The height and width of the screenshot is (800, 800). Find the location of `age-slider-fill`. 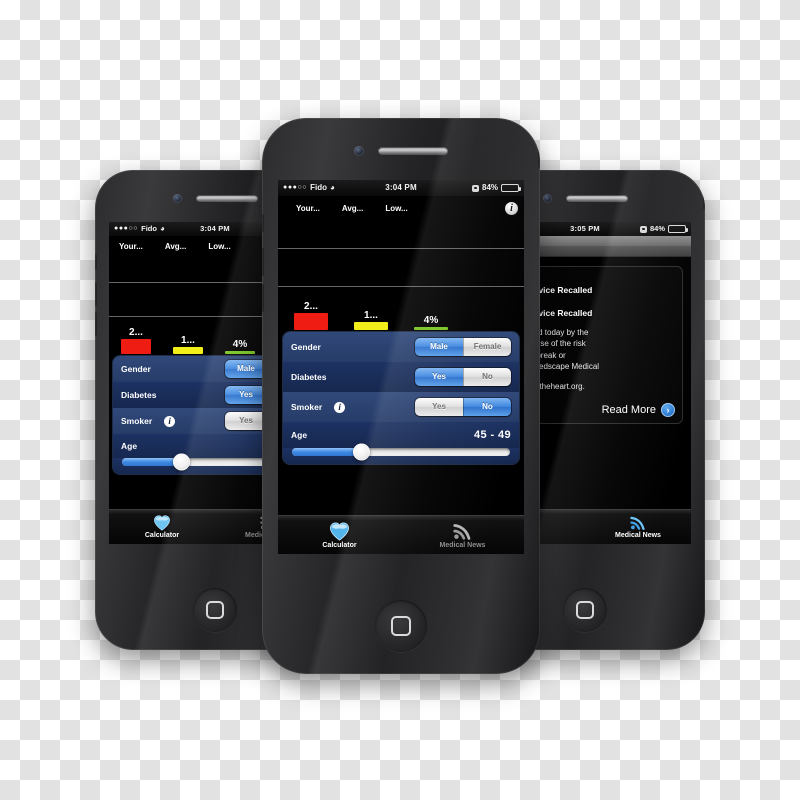

age-slider-fill is located at coordinates (327, 452).